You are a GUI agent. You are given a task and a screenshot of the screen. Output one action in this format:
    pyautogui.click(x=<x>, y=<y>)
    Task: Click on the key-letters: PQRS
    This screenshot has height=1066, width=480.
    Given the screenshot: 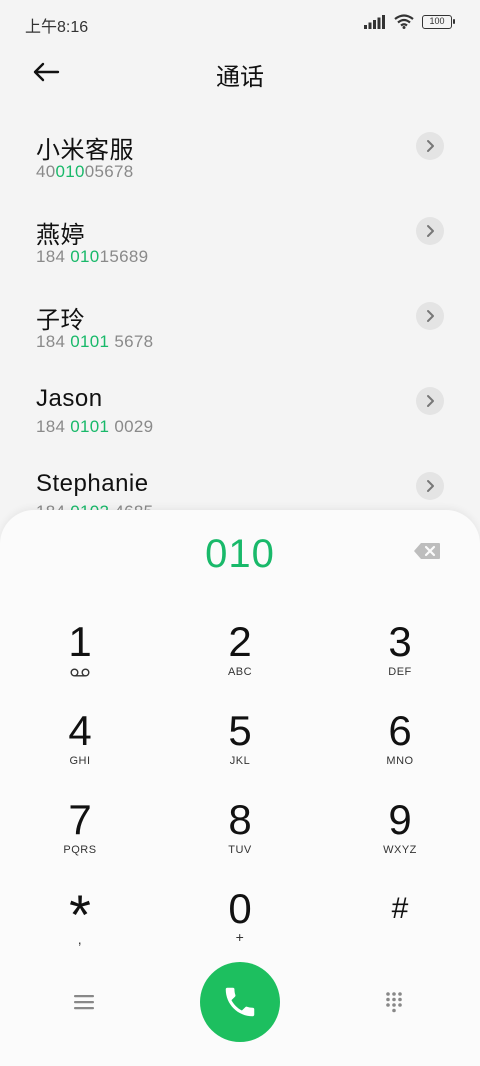 What is the action you would take?
    pyautogui.click(x=80, y=850)
    